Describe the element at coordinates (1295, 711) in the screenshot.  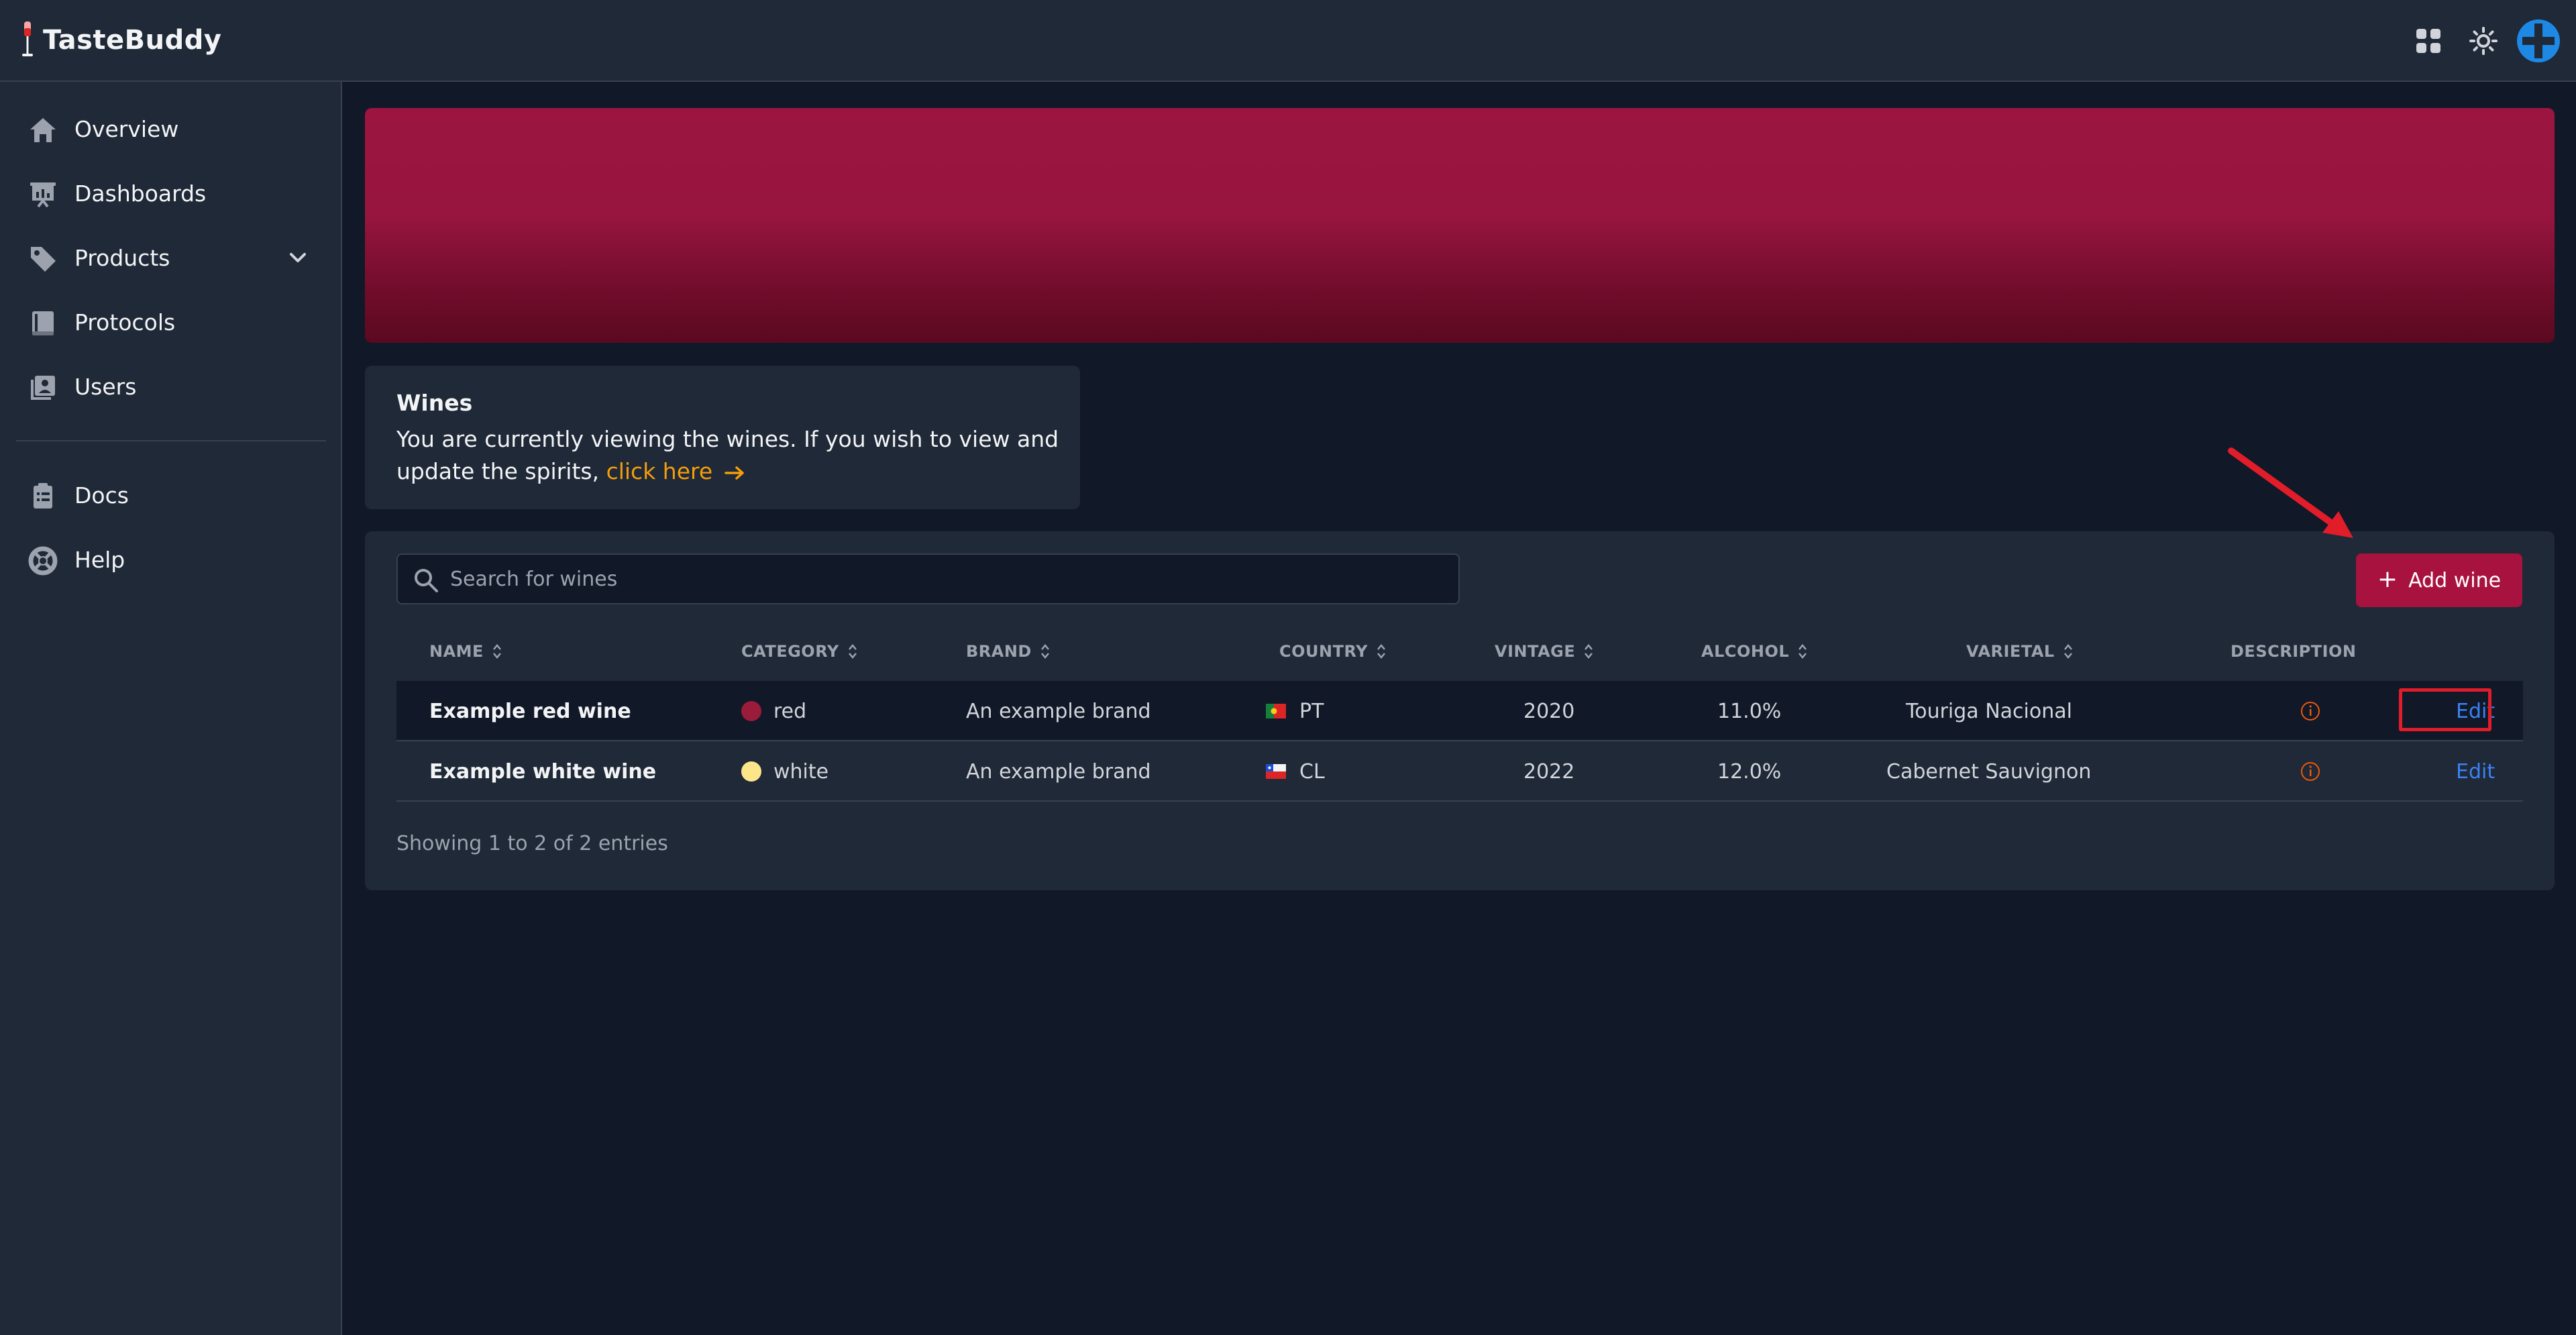
I see `country-cell: PT` at that location.